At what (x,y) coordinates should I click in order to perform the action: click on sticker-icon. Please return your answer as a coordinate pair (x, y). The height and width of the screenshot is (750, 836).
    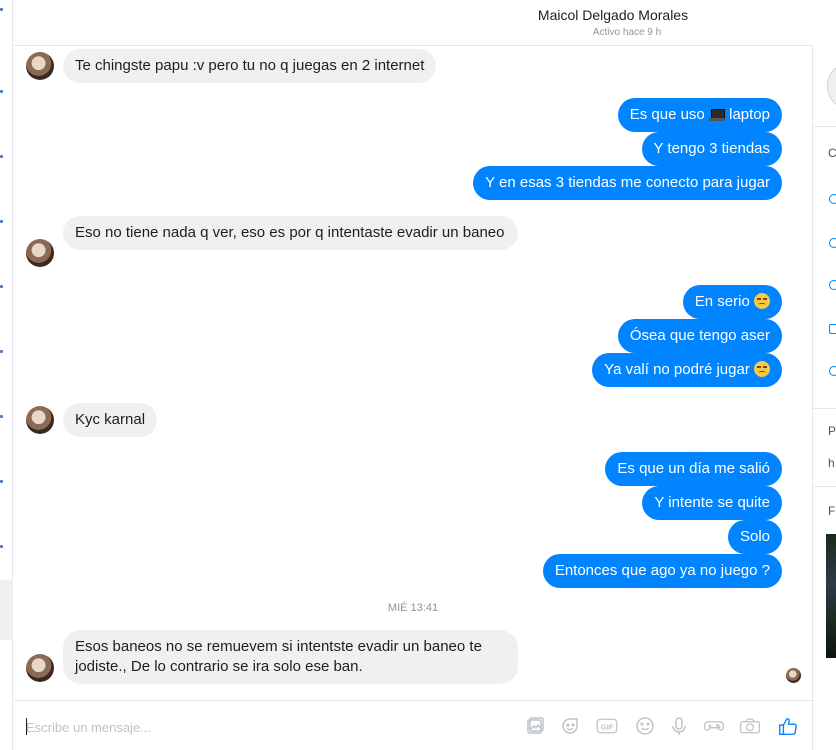
    Looking at the image, I should click on (570, 726).